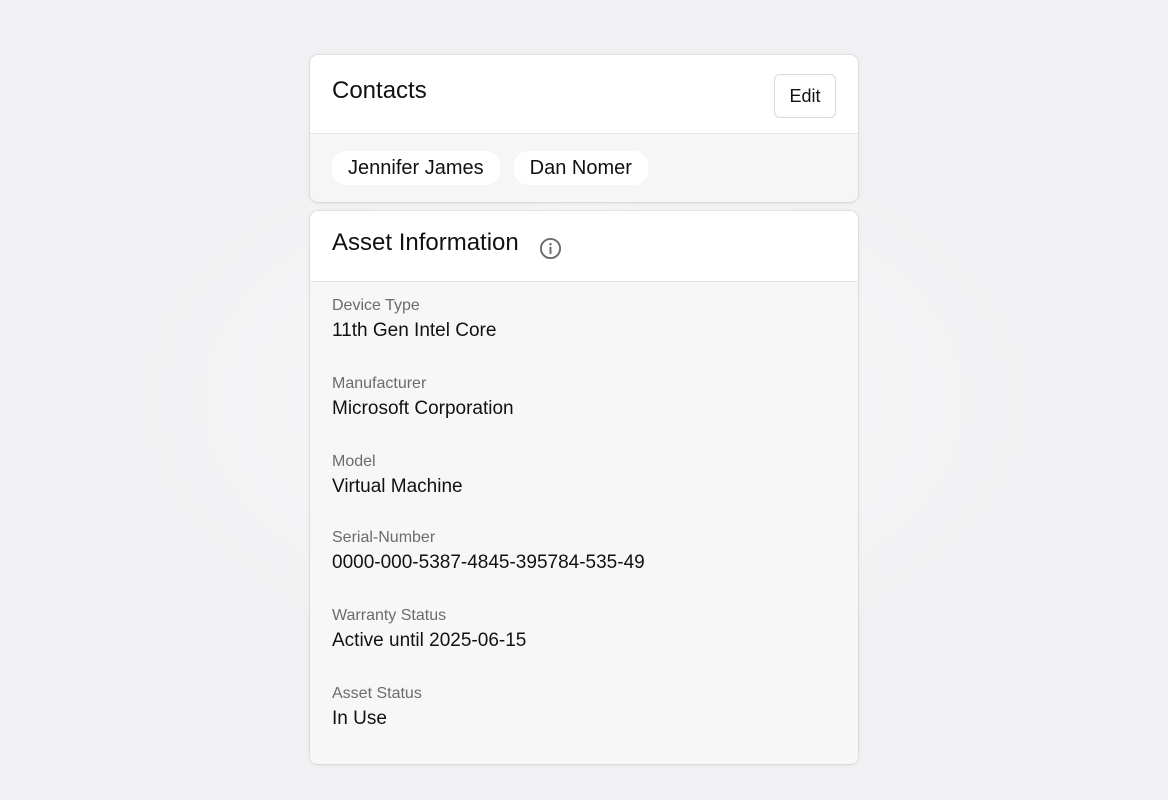 The width and height of the screenshot is (1168, 800). Describe the element at coordinates (379, 383) in the screenshot. I see `field-label: Manufacturer` at that location.